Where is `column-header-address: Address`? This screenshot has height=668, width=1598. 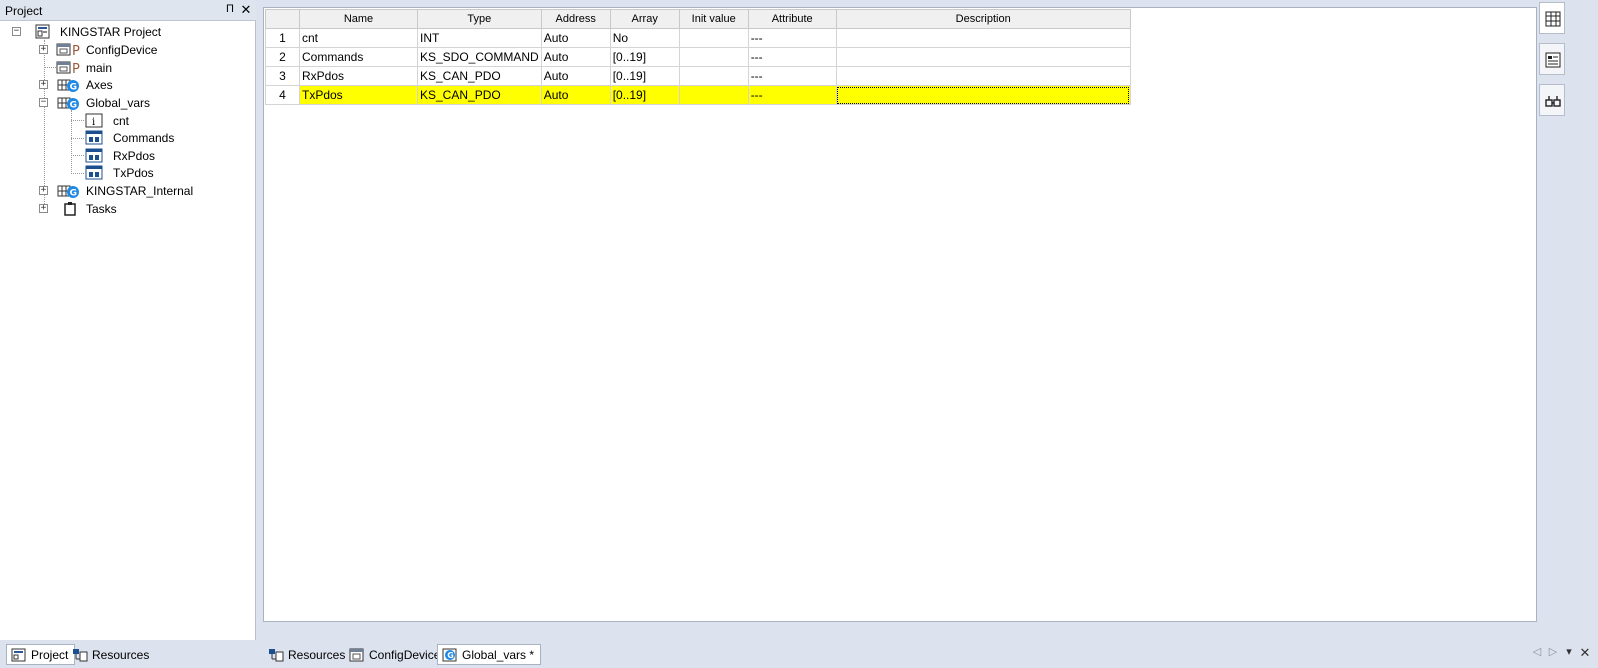
column-header-address: Address is located at coordinates (575, 19).